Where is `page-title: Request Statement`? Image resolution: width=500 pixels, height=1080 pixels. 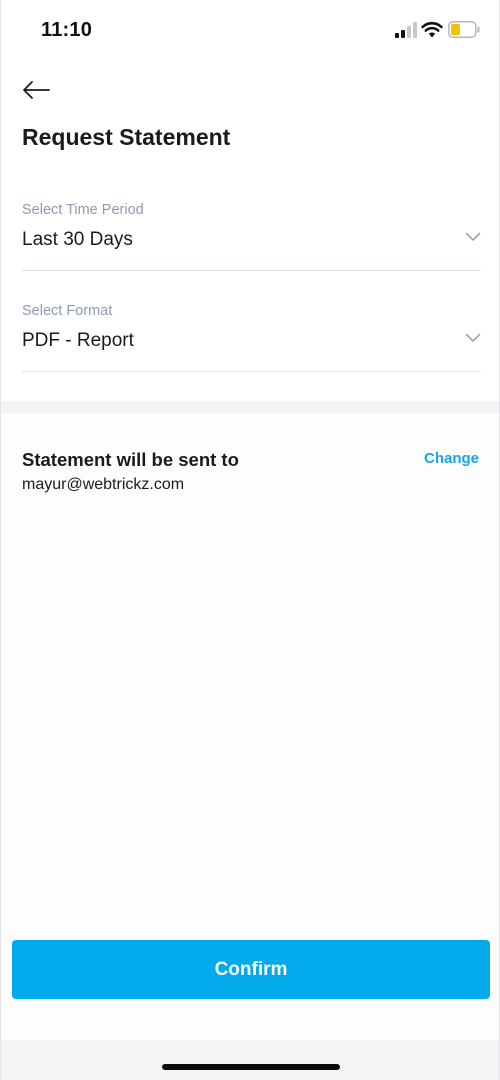
page-title: Request Statement is located at coordinates (126, 137).